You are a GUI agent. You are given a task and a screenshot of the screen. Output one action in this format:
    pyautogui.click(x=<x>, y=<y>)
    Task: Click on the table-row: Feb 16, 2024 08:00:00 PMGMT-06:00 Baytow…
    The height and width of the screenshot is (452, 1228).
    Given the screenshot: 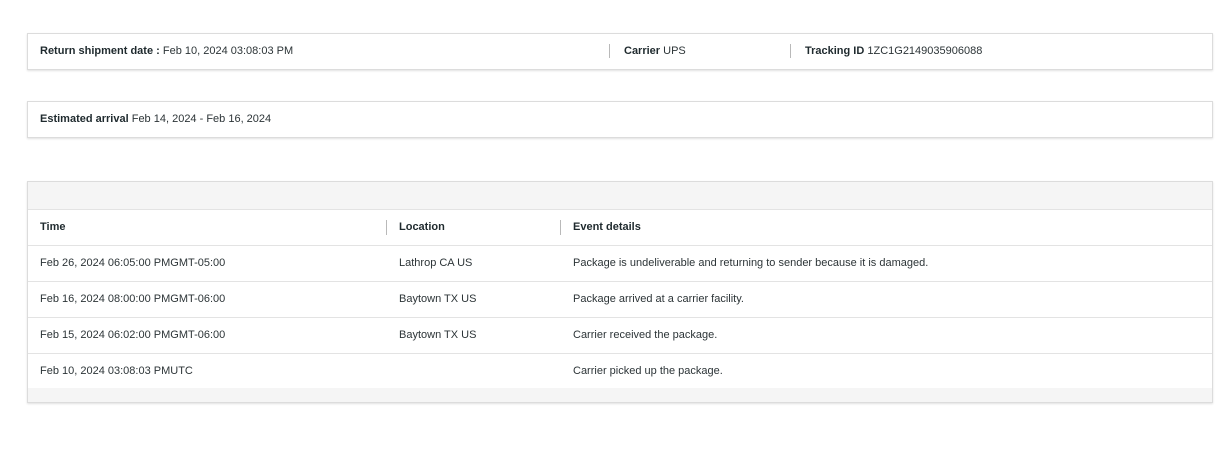 What is the action you would take?
    pyautogui.click(x=620, y=300)
    